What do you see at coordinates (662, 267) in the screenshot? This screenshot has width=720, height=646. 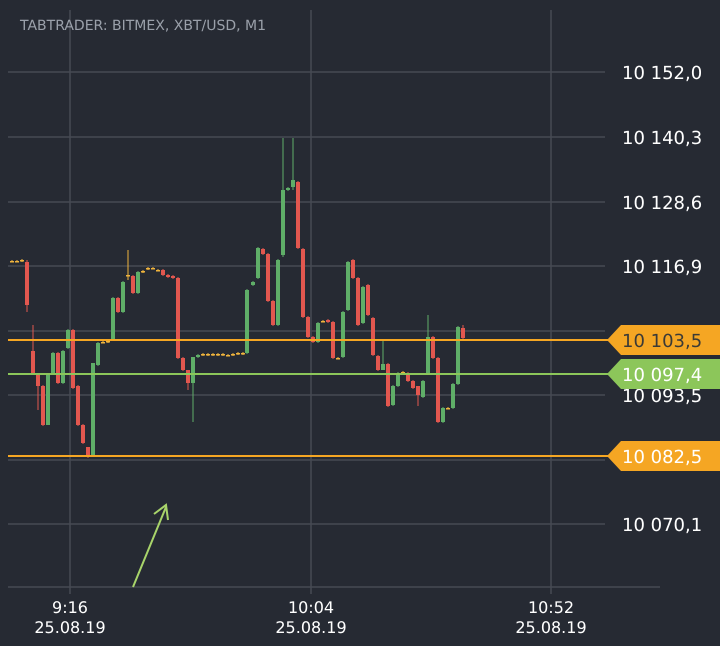 I see `price-axis-label: 10 116,9` at bounding box center [662, 267].